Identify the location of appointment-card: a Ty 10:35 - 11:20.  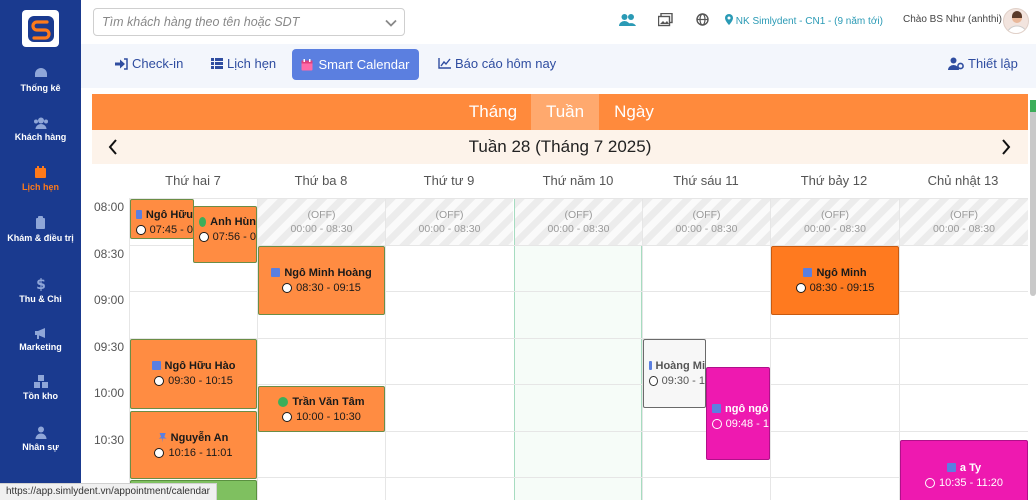
(964, 470).